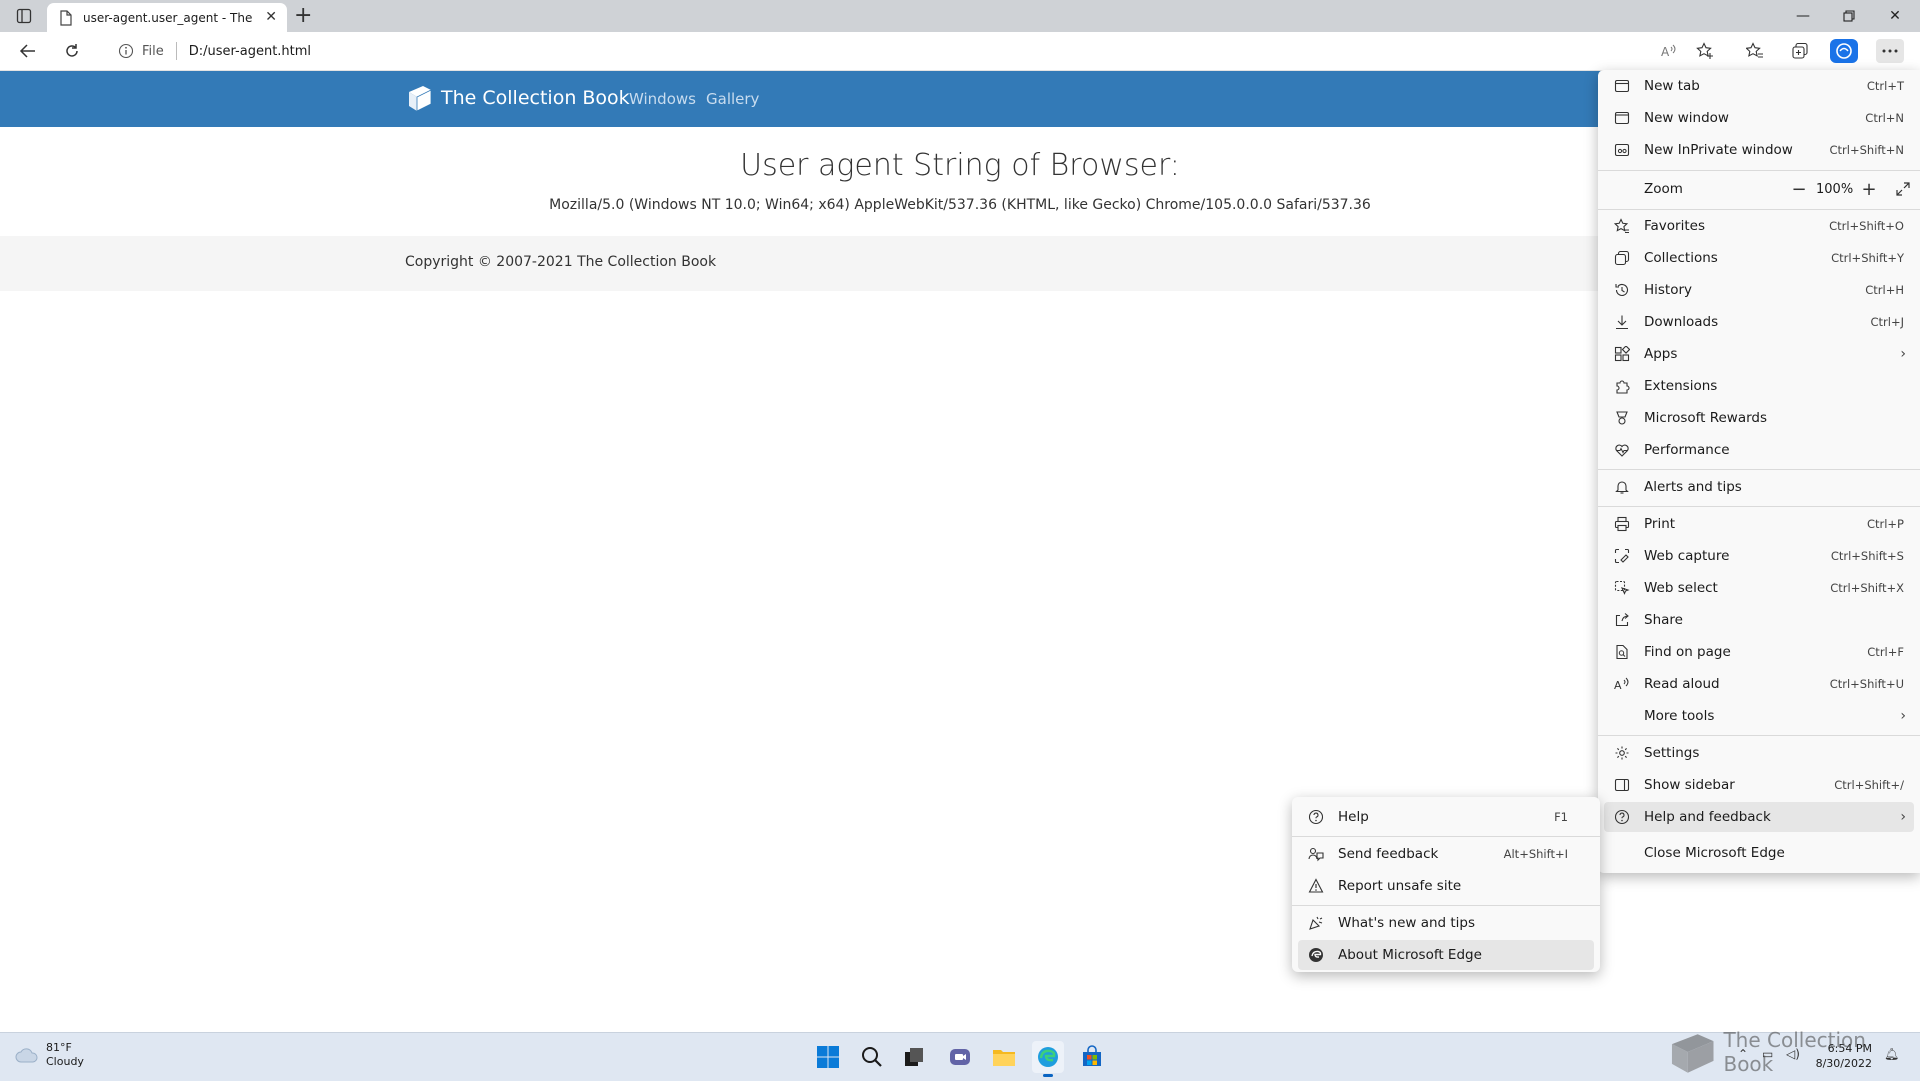  I want to click on apps-icon, so click(1622, 354).